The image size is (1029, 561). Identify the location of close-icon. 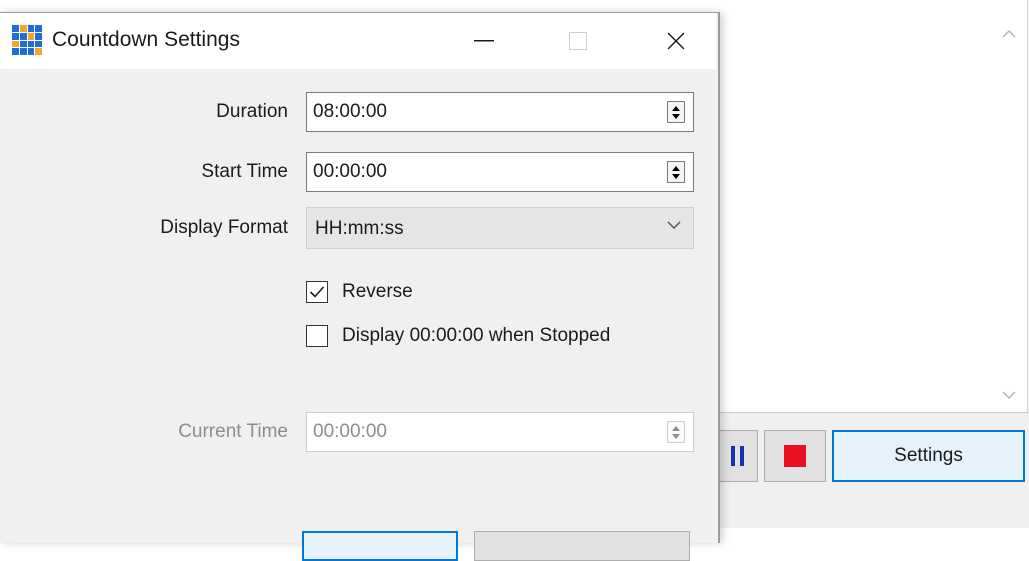
(676, 41).